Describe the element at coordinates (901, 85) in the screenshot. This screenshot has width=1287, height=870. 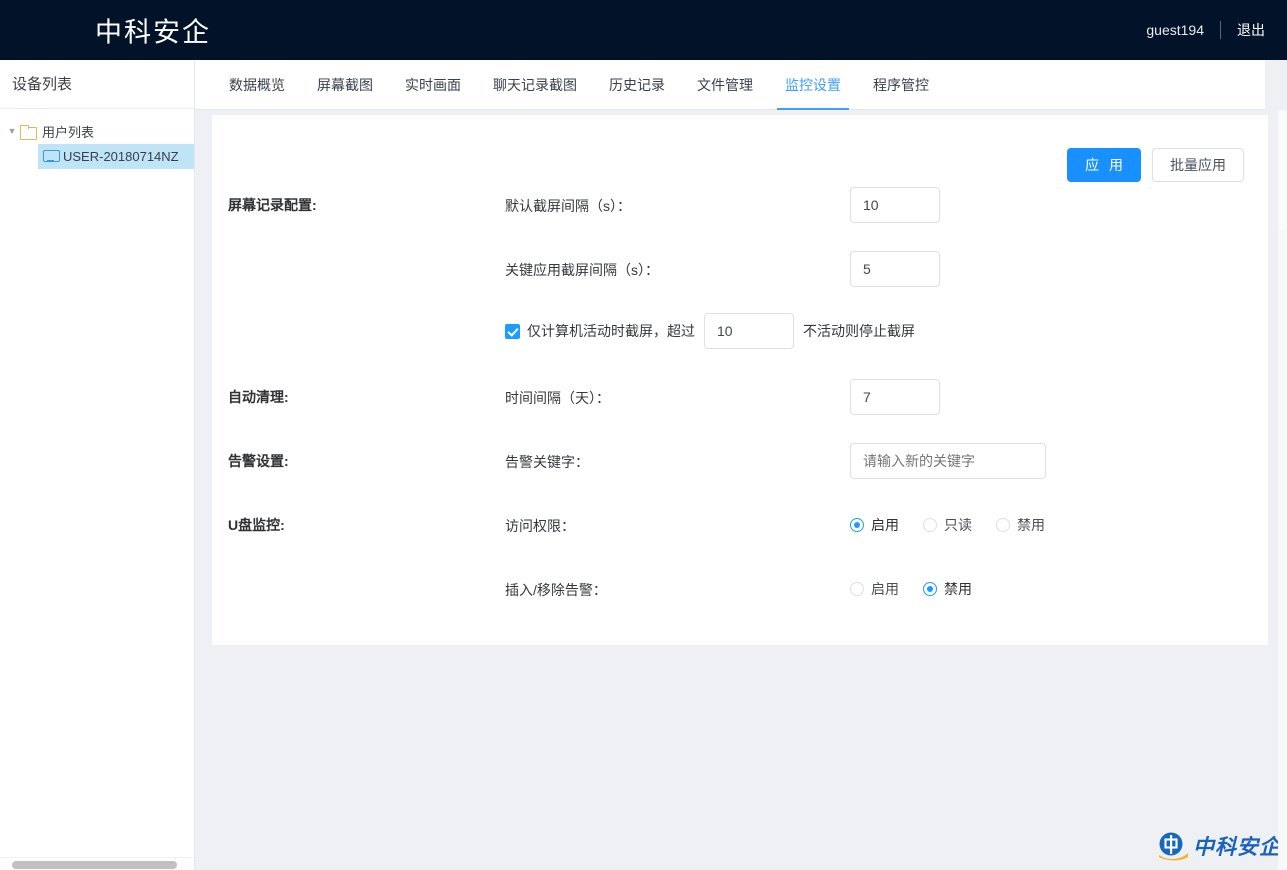
I see `tab-program-control: 程序管控` at that location.